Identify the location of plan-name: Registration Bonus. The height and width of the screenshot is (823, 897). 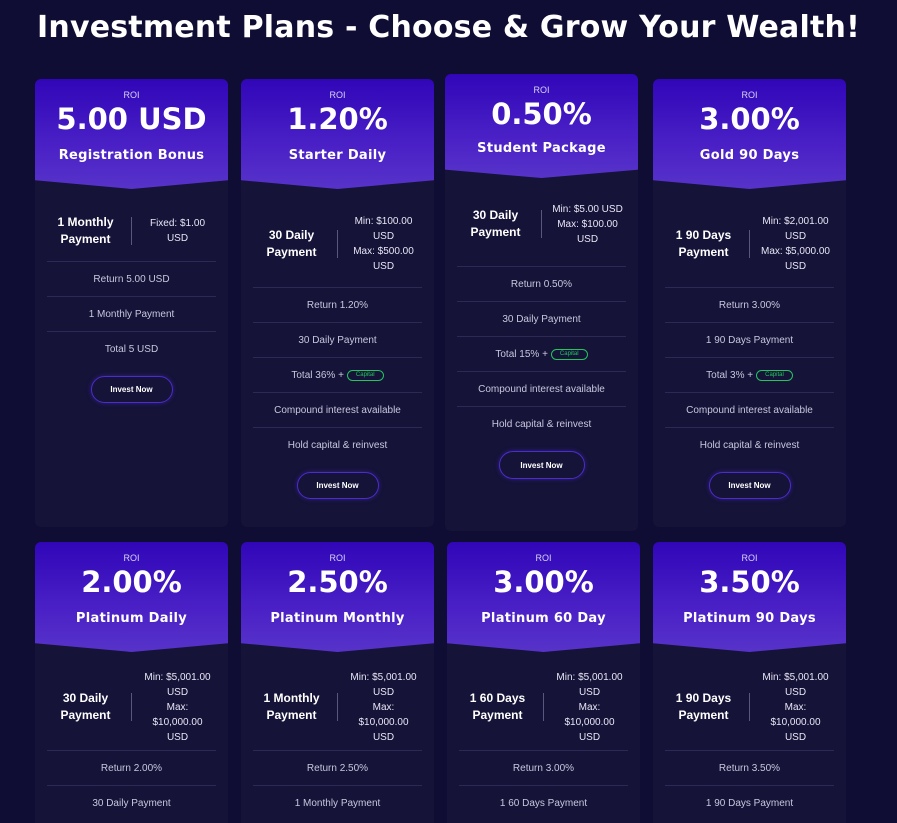
(131, 155).